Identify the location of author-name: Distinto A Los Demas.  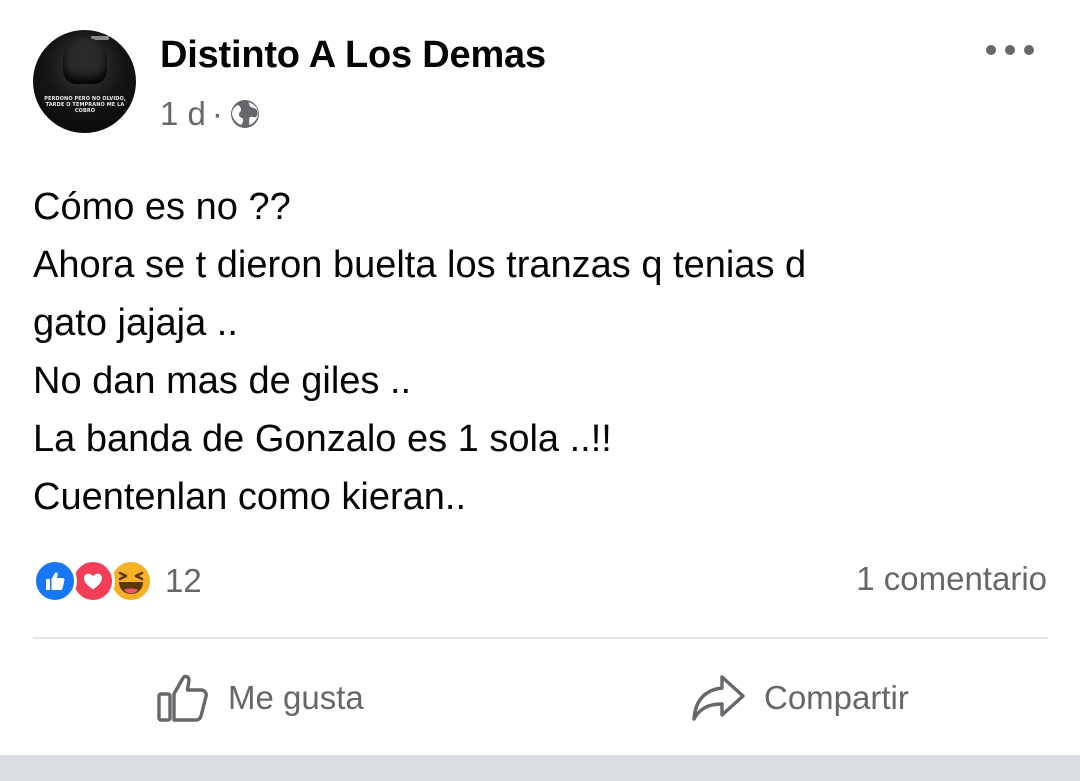
(353, 55).